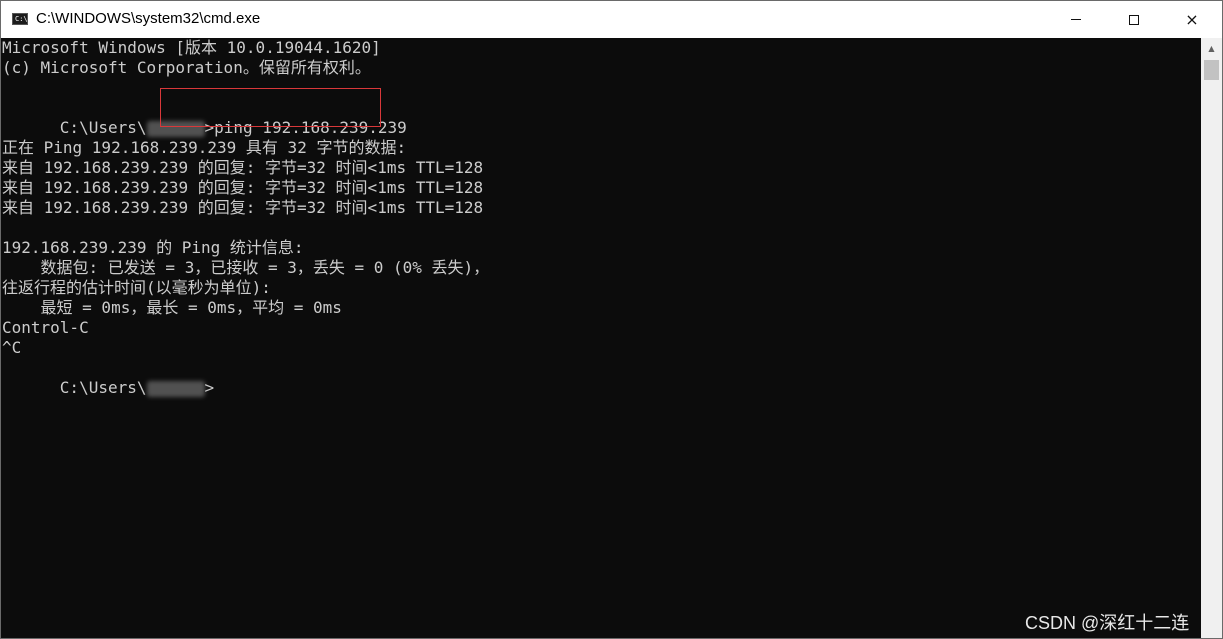 The height and width of the screenshot is (639, 1223). I want to click on console-line: 最短 = 0ms，最长 = 0ms，平均 = 0ms, so click(172, 307).